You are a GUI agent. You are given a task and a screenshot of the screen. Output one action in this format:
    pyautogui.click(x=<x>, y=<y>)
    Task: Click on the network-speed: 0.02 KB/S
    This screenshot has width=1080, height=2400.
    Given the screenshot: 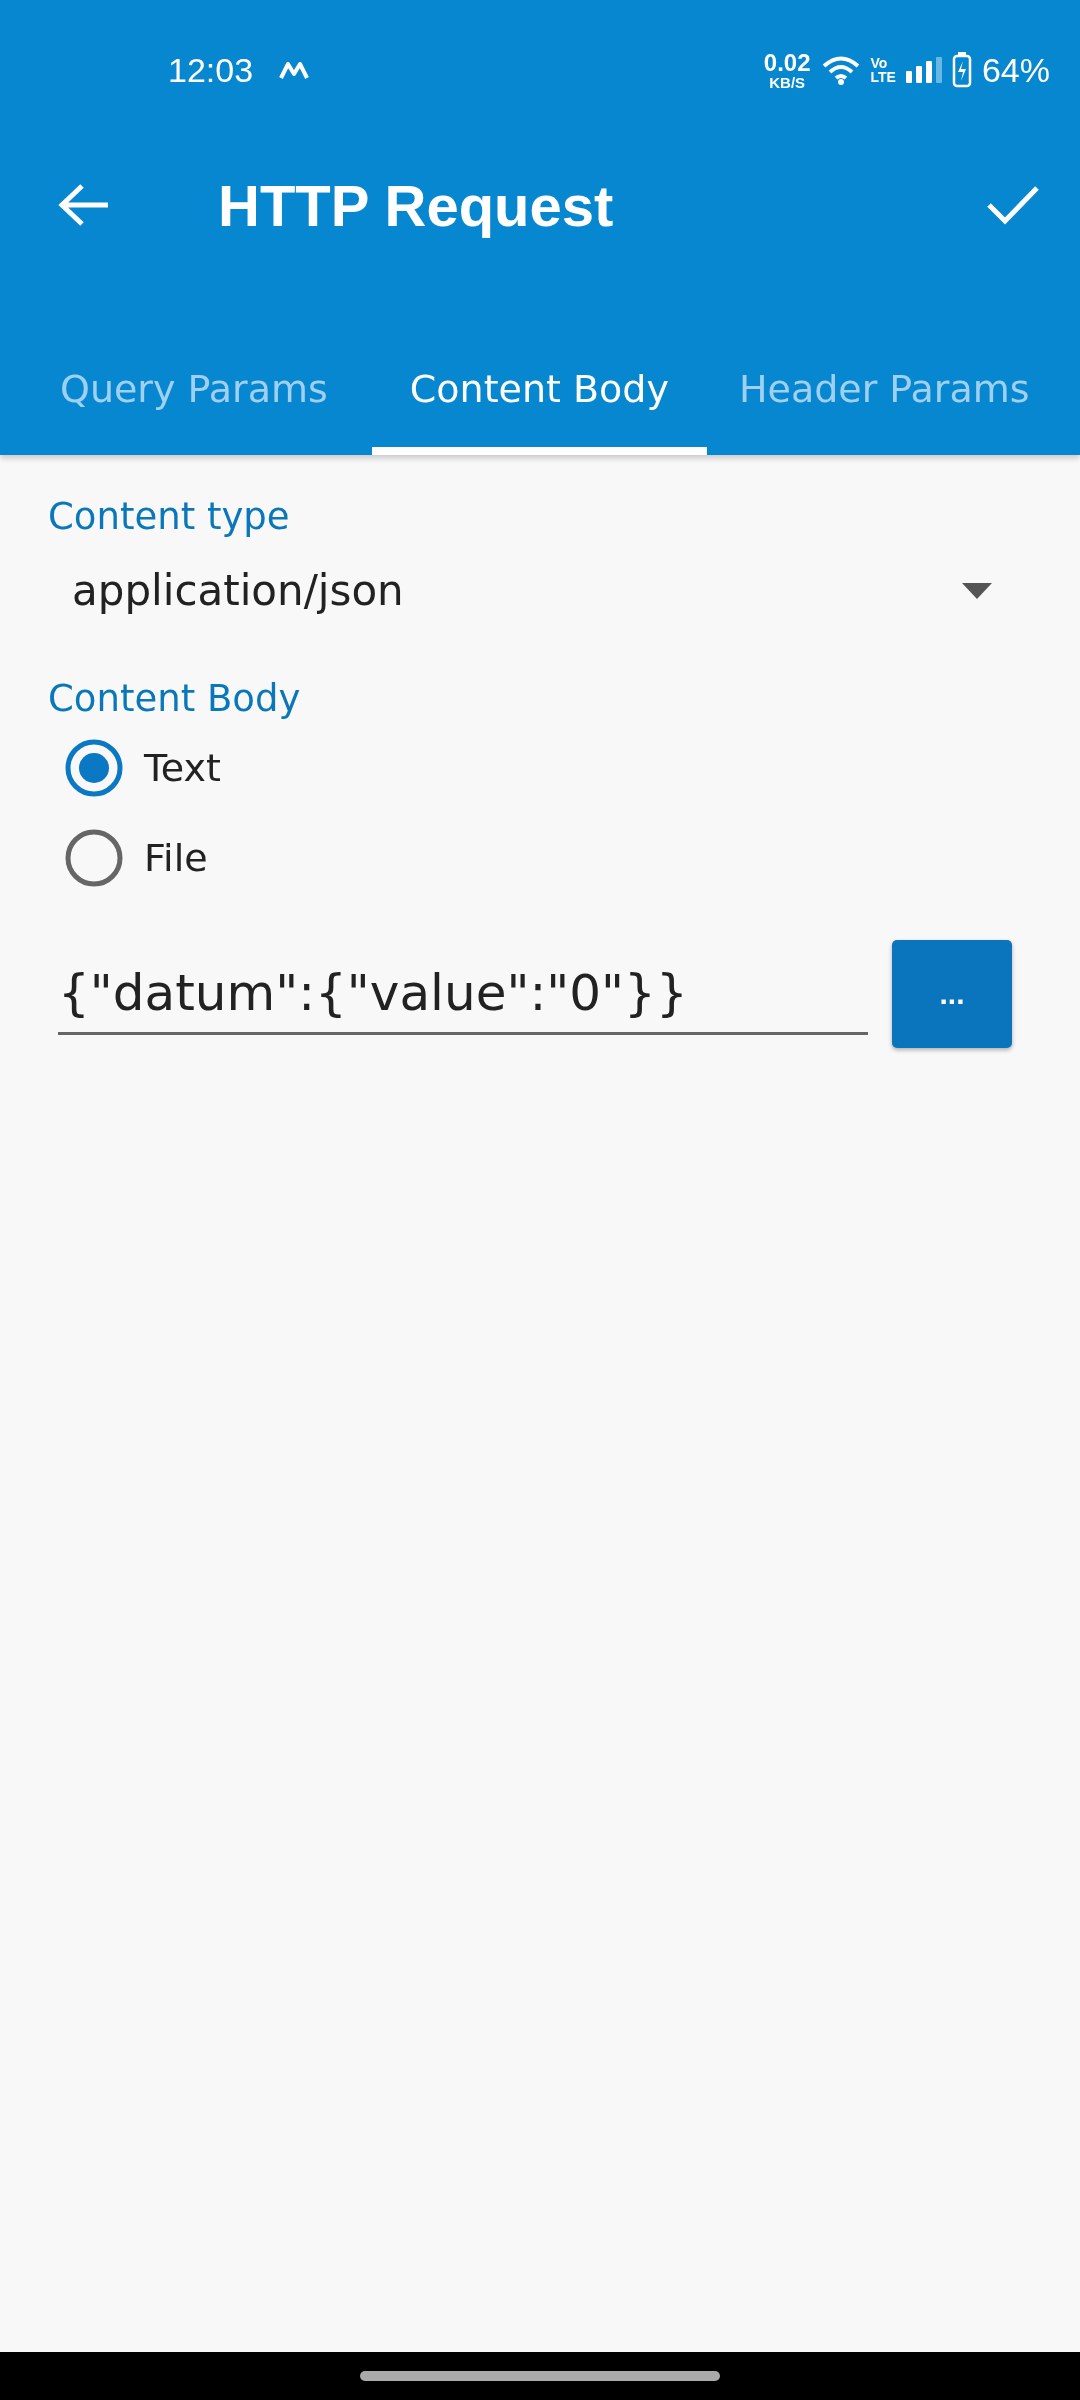 What is the action you would take?
    pyautogui.click(x=787, y=70)
    